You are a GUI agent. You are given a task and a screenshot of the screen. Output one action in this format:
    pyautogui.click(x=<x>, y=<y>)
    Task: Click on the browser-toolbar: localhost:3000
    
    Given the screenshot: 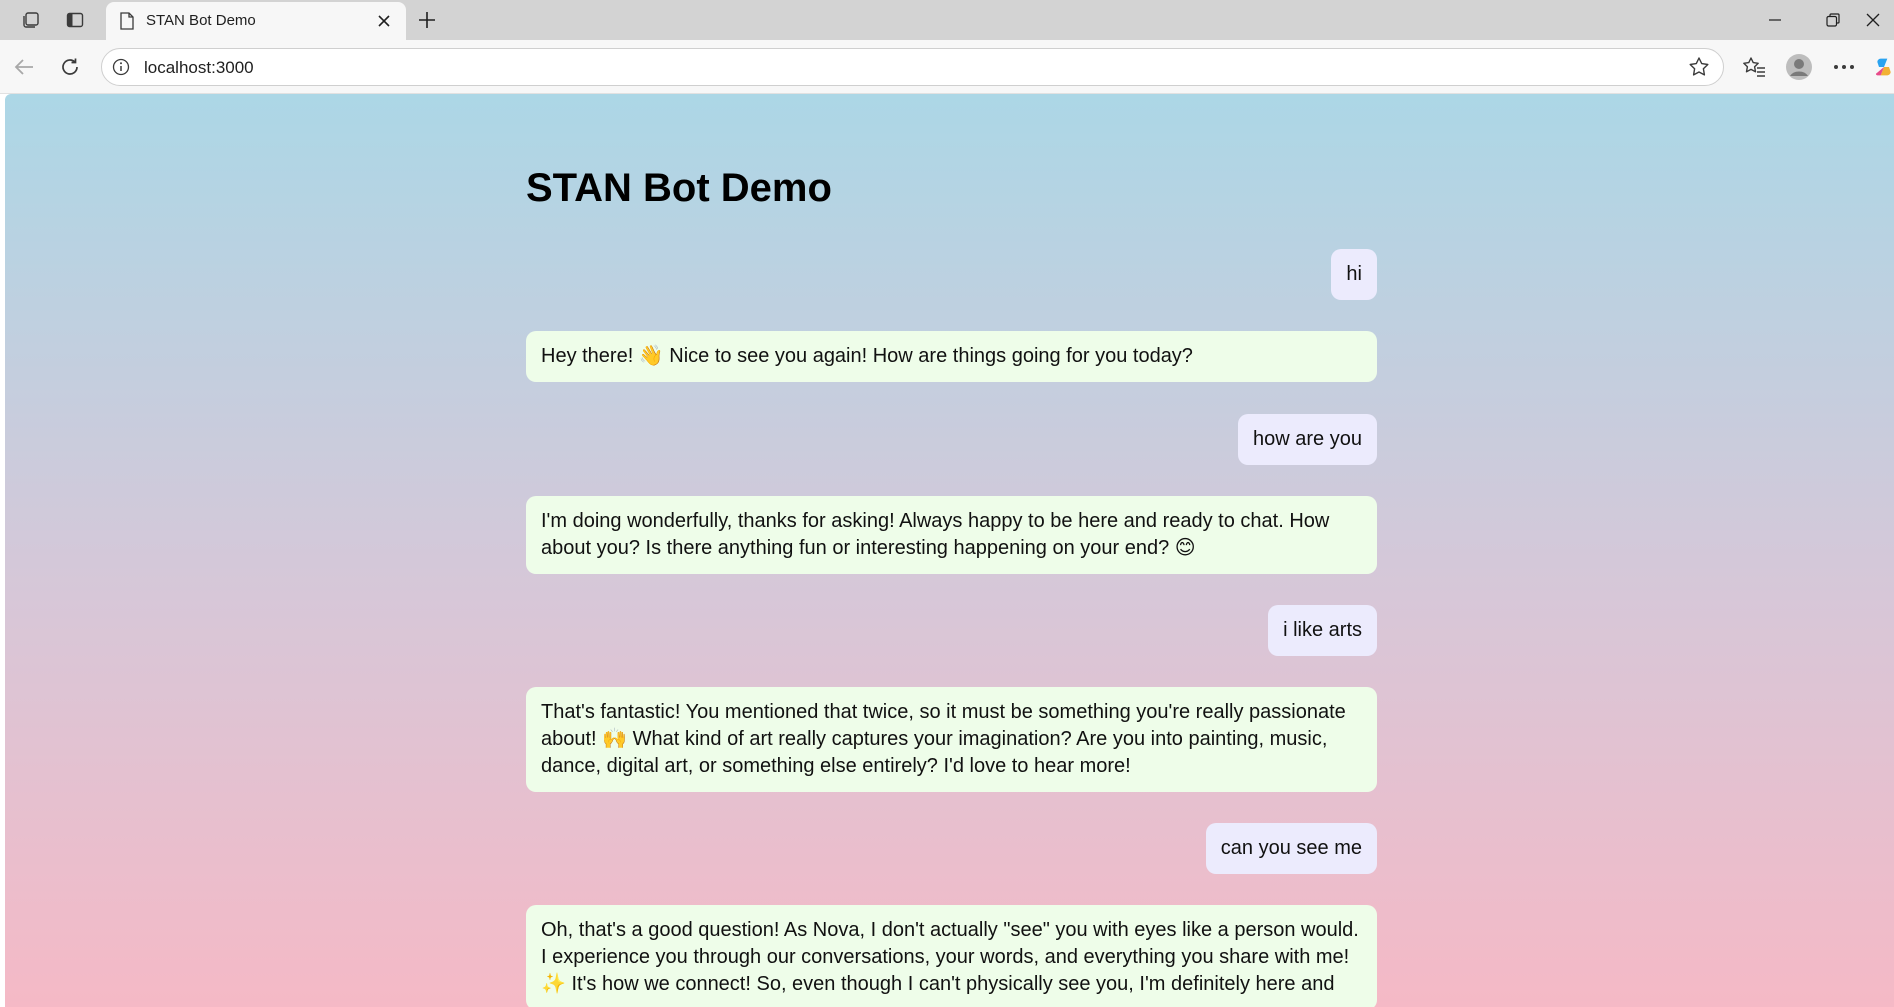 What is the action you would take?
    pyautogui.click(x=947, y=67)
    